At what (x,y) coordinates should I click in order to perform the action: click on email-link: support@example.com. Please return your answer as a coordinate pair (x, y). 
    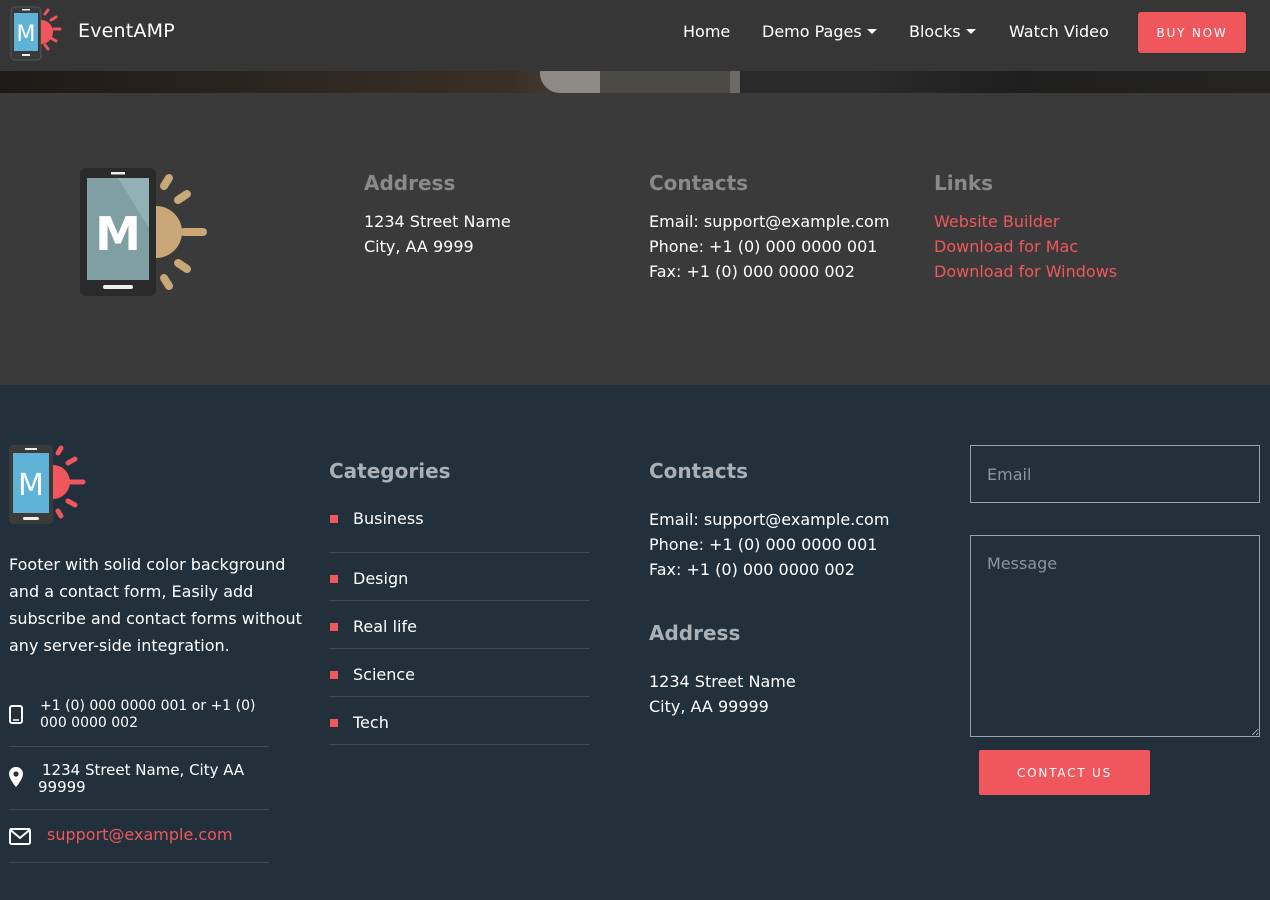
    Looking at the image, I should click on (140, 834).